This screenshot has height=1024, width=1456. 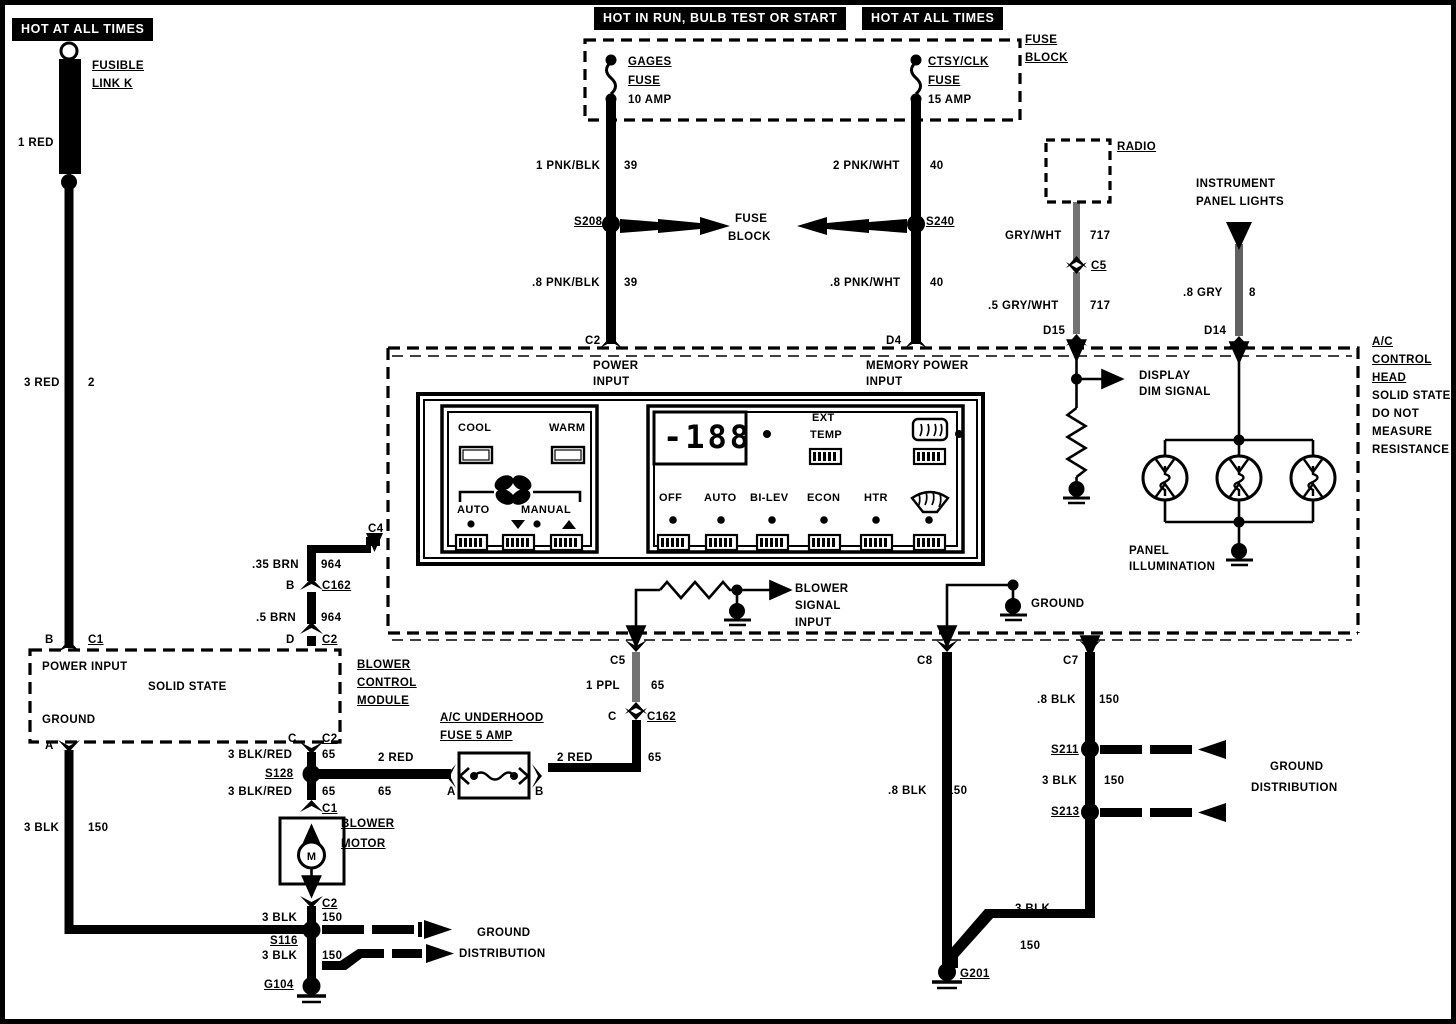 I want to click on ac-head-note-3: MEASURE, so click(x=1402, y=432).